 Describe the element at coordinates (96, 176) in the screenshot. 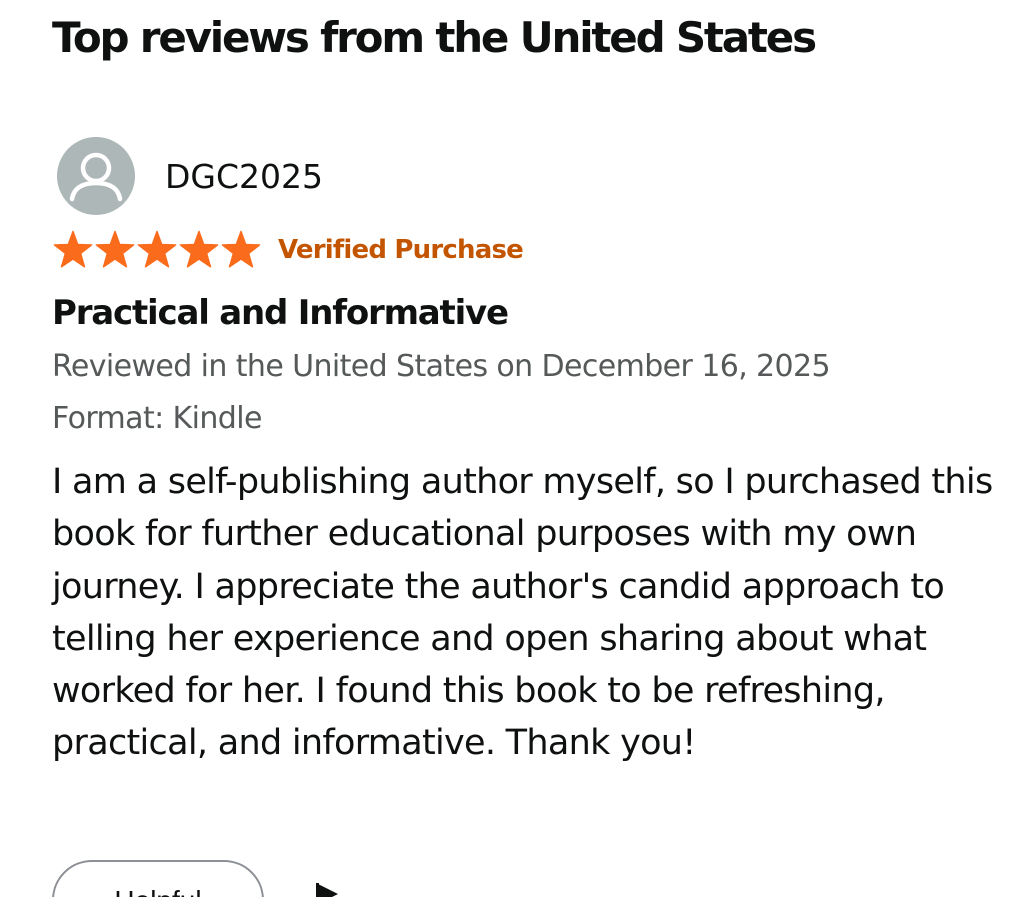

I see `user-silhouette-icon` at that location.